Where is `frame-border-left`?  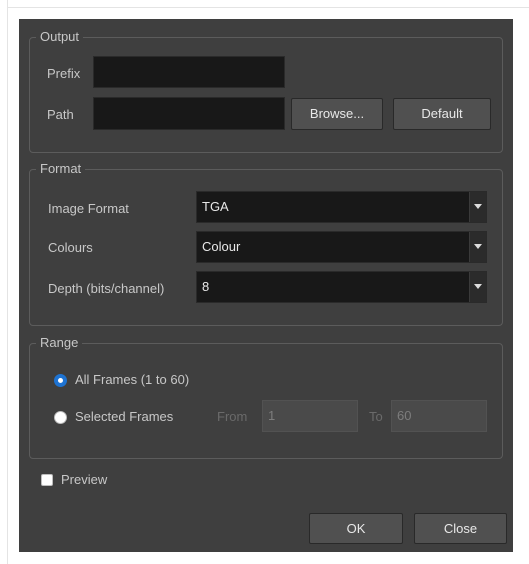
frame-border-left is located at coordinates (7, 282).